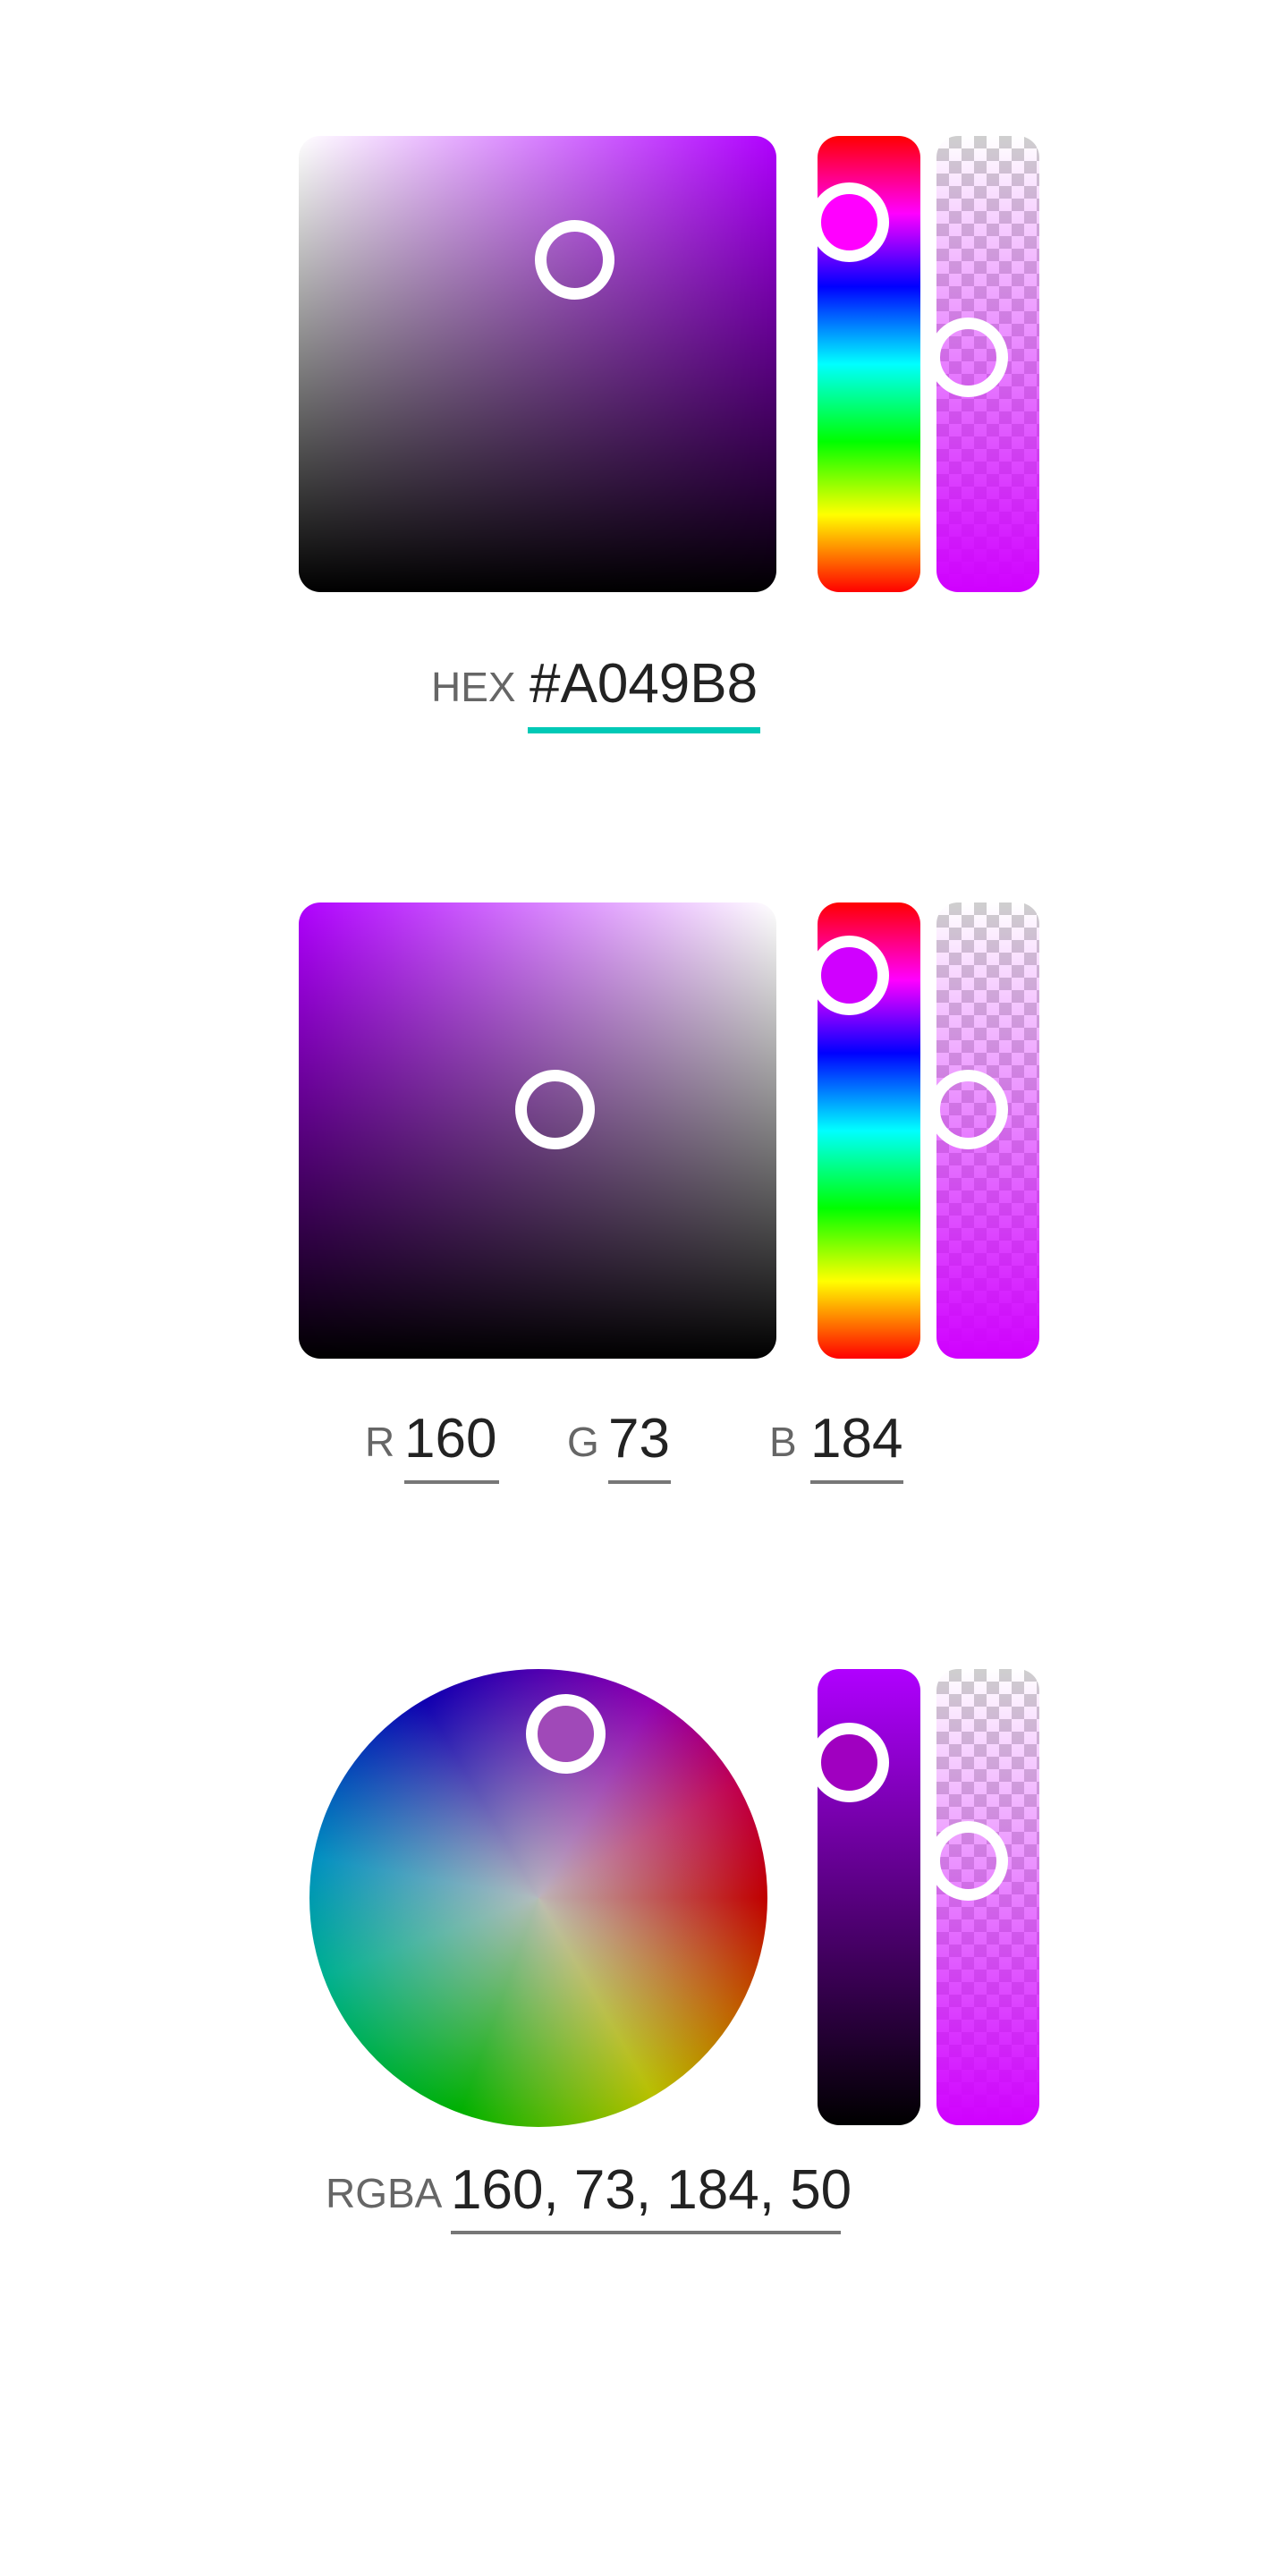 This screenshot has width=1288, height=2576. What do you see at coordinates (856, 1482) in the screenshot?
I see `b-input-underline` at bounding box center [856, 1482].